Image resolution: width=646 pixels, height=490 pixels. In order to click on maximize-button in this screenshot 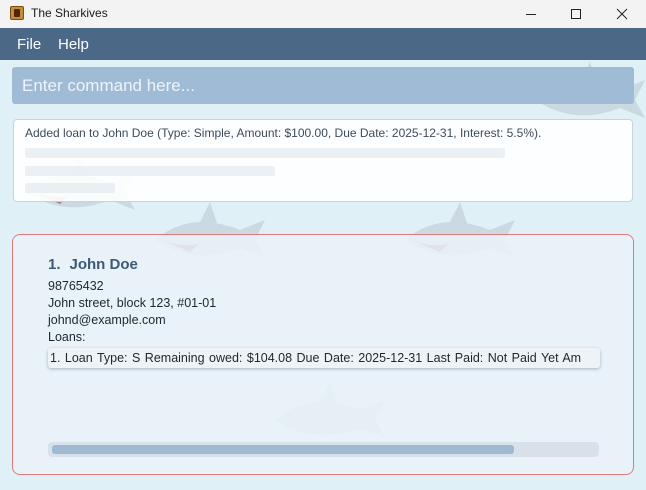, I will do `click(576, 14)`.